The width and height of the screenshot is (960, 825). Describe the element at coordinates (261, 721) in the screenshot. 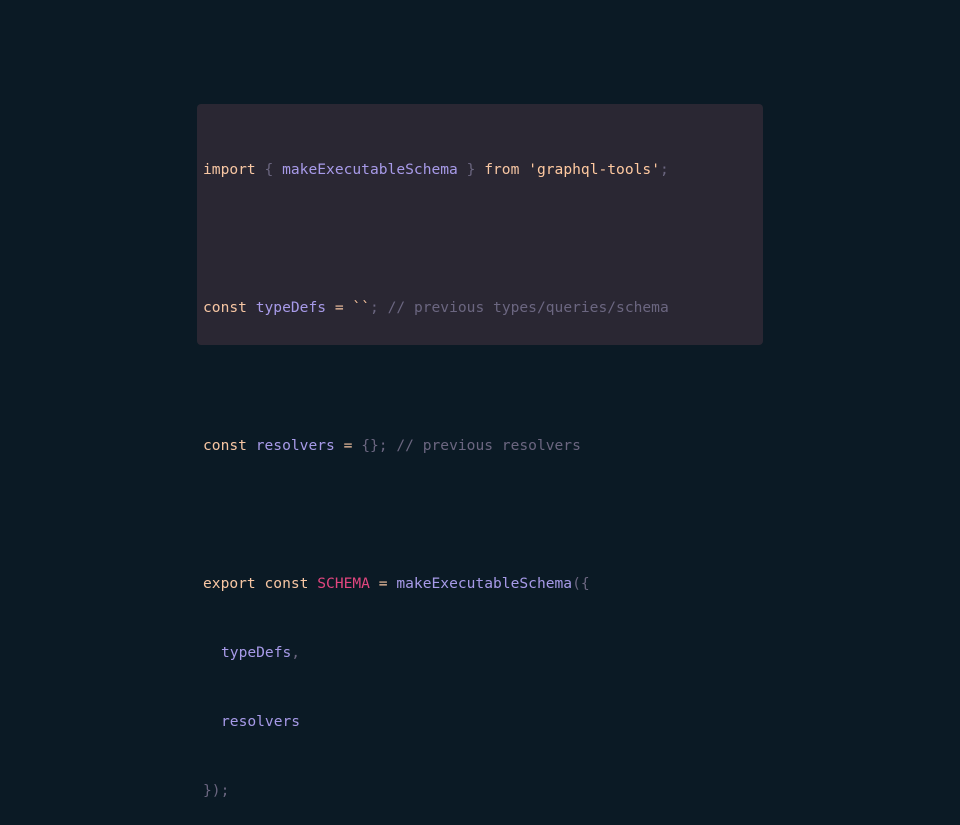

I see `property-resolvers: resolvers` at that location.